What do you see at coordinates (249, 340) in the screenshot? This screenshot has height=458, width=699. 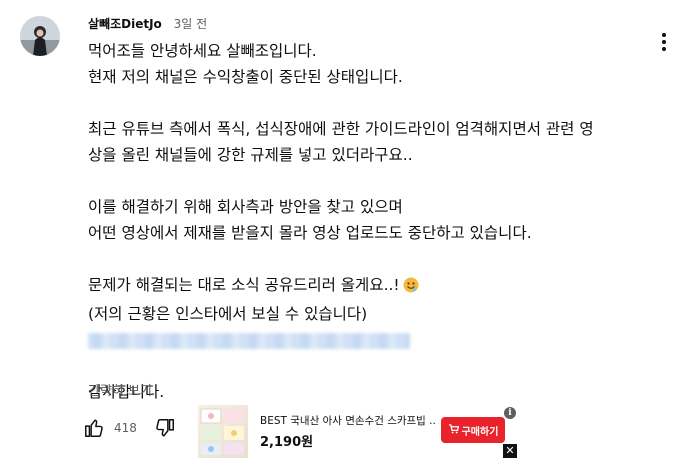 I see `blurred-link` at bounding box center [249, 340].